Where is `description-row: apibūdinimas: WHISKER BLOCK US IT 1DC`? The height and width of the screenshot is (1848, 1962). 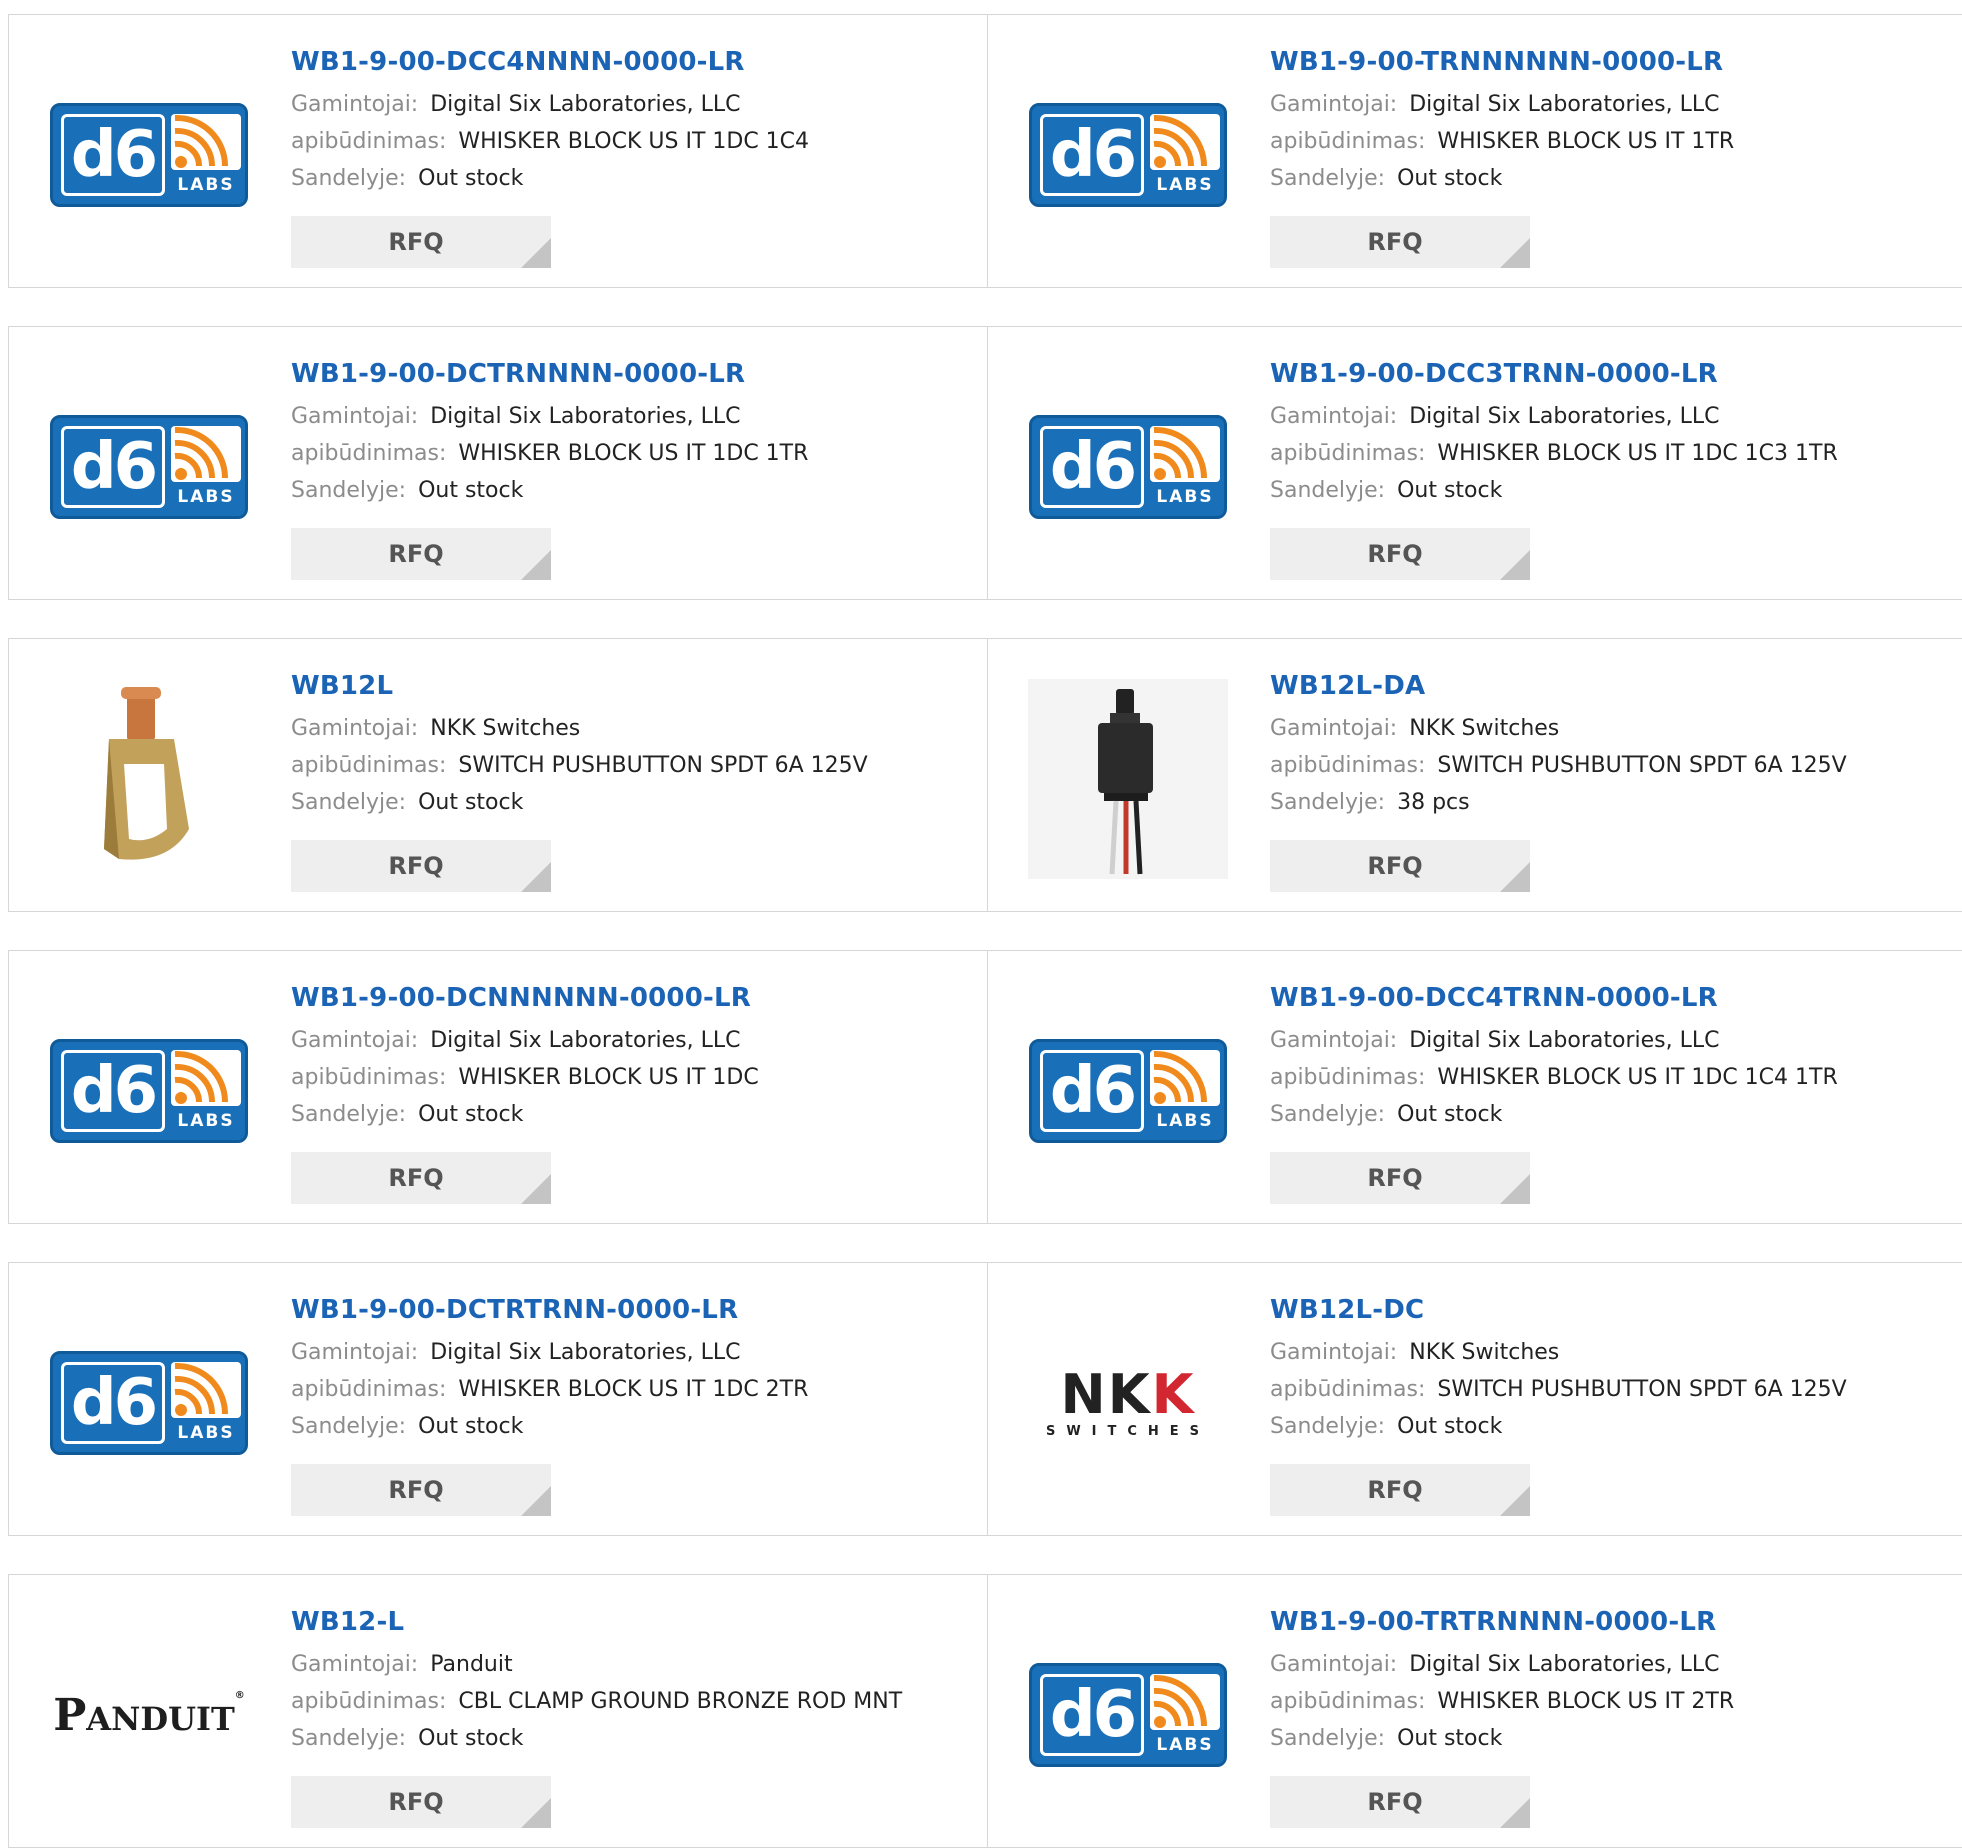
description-row: apibūdinimas: WHISKER BLOCK US IT 1DC is located at coordinates (634, 1077).